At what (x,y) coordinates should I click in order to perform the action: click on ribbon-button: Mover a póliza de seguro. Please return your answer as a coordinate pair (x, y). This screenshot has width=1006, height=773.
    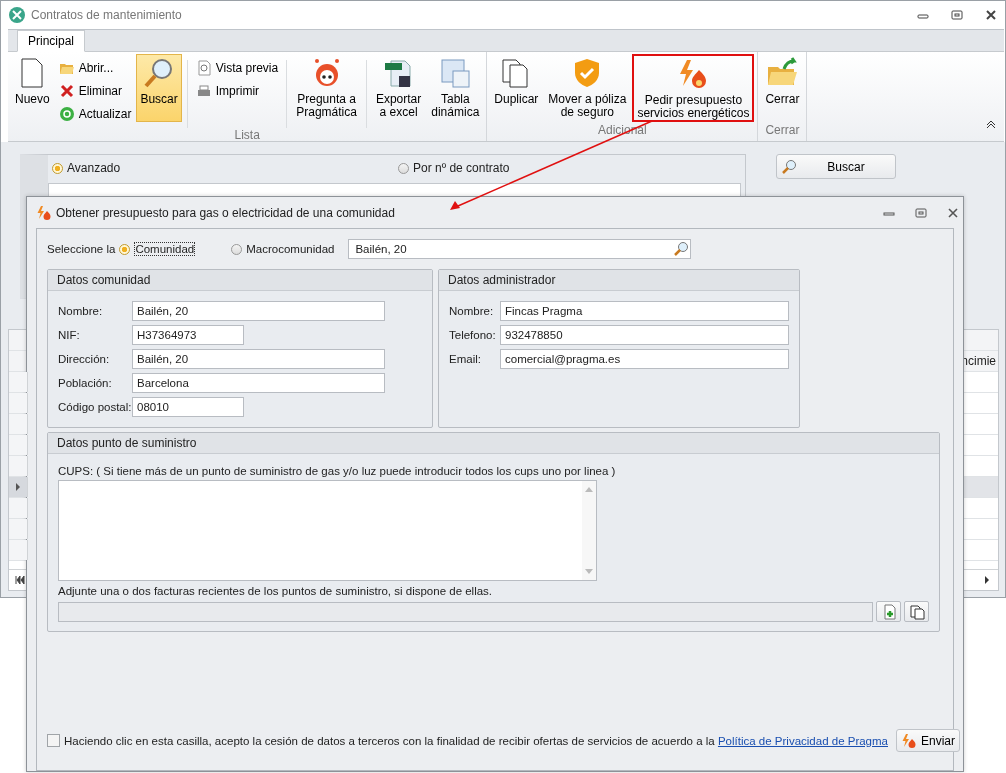
    Looking at the image, I should click on (587, 88).